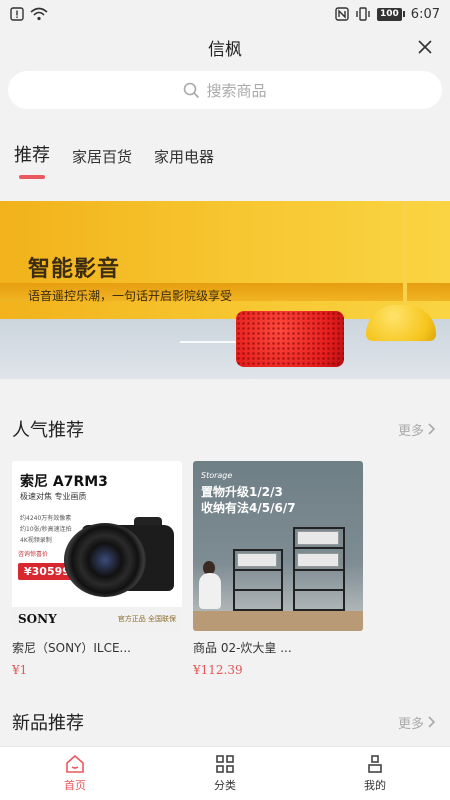 This screenshot has height=800, width=450. I want to click on battery-icon: 100, so click(391, 14).